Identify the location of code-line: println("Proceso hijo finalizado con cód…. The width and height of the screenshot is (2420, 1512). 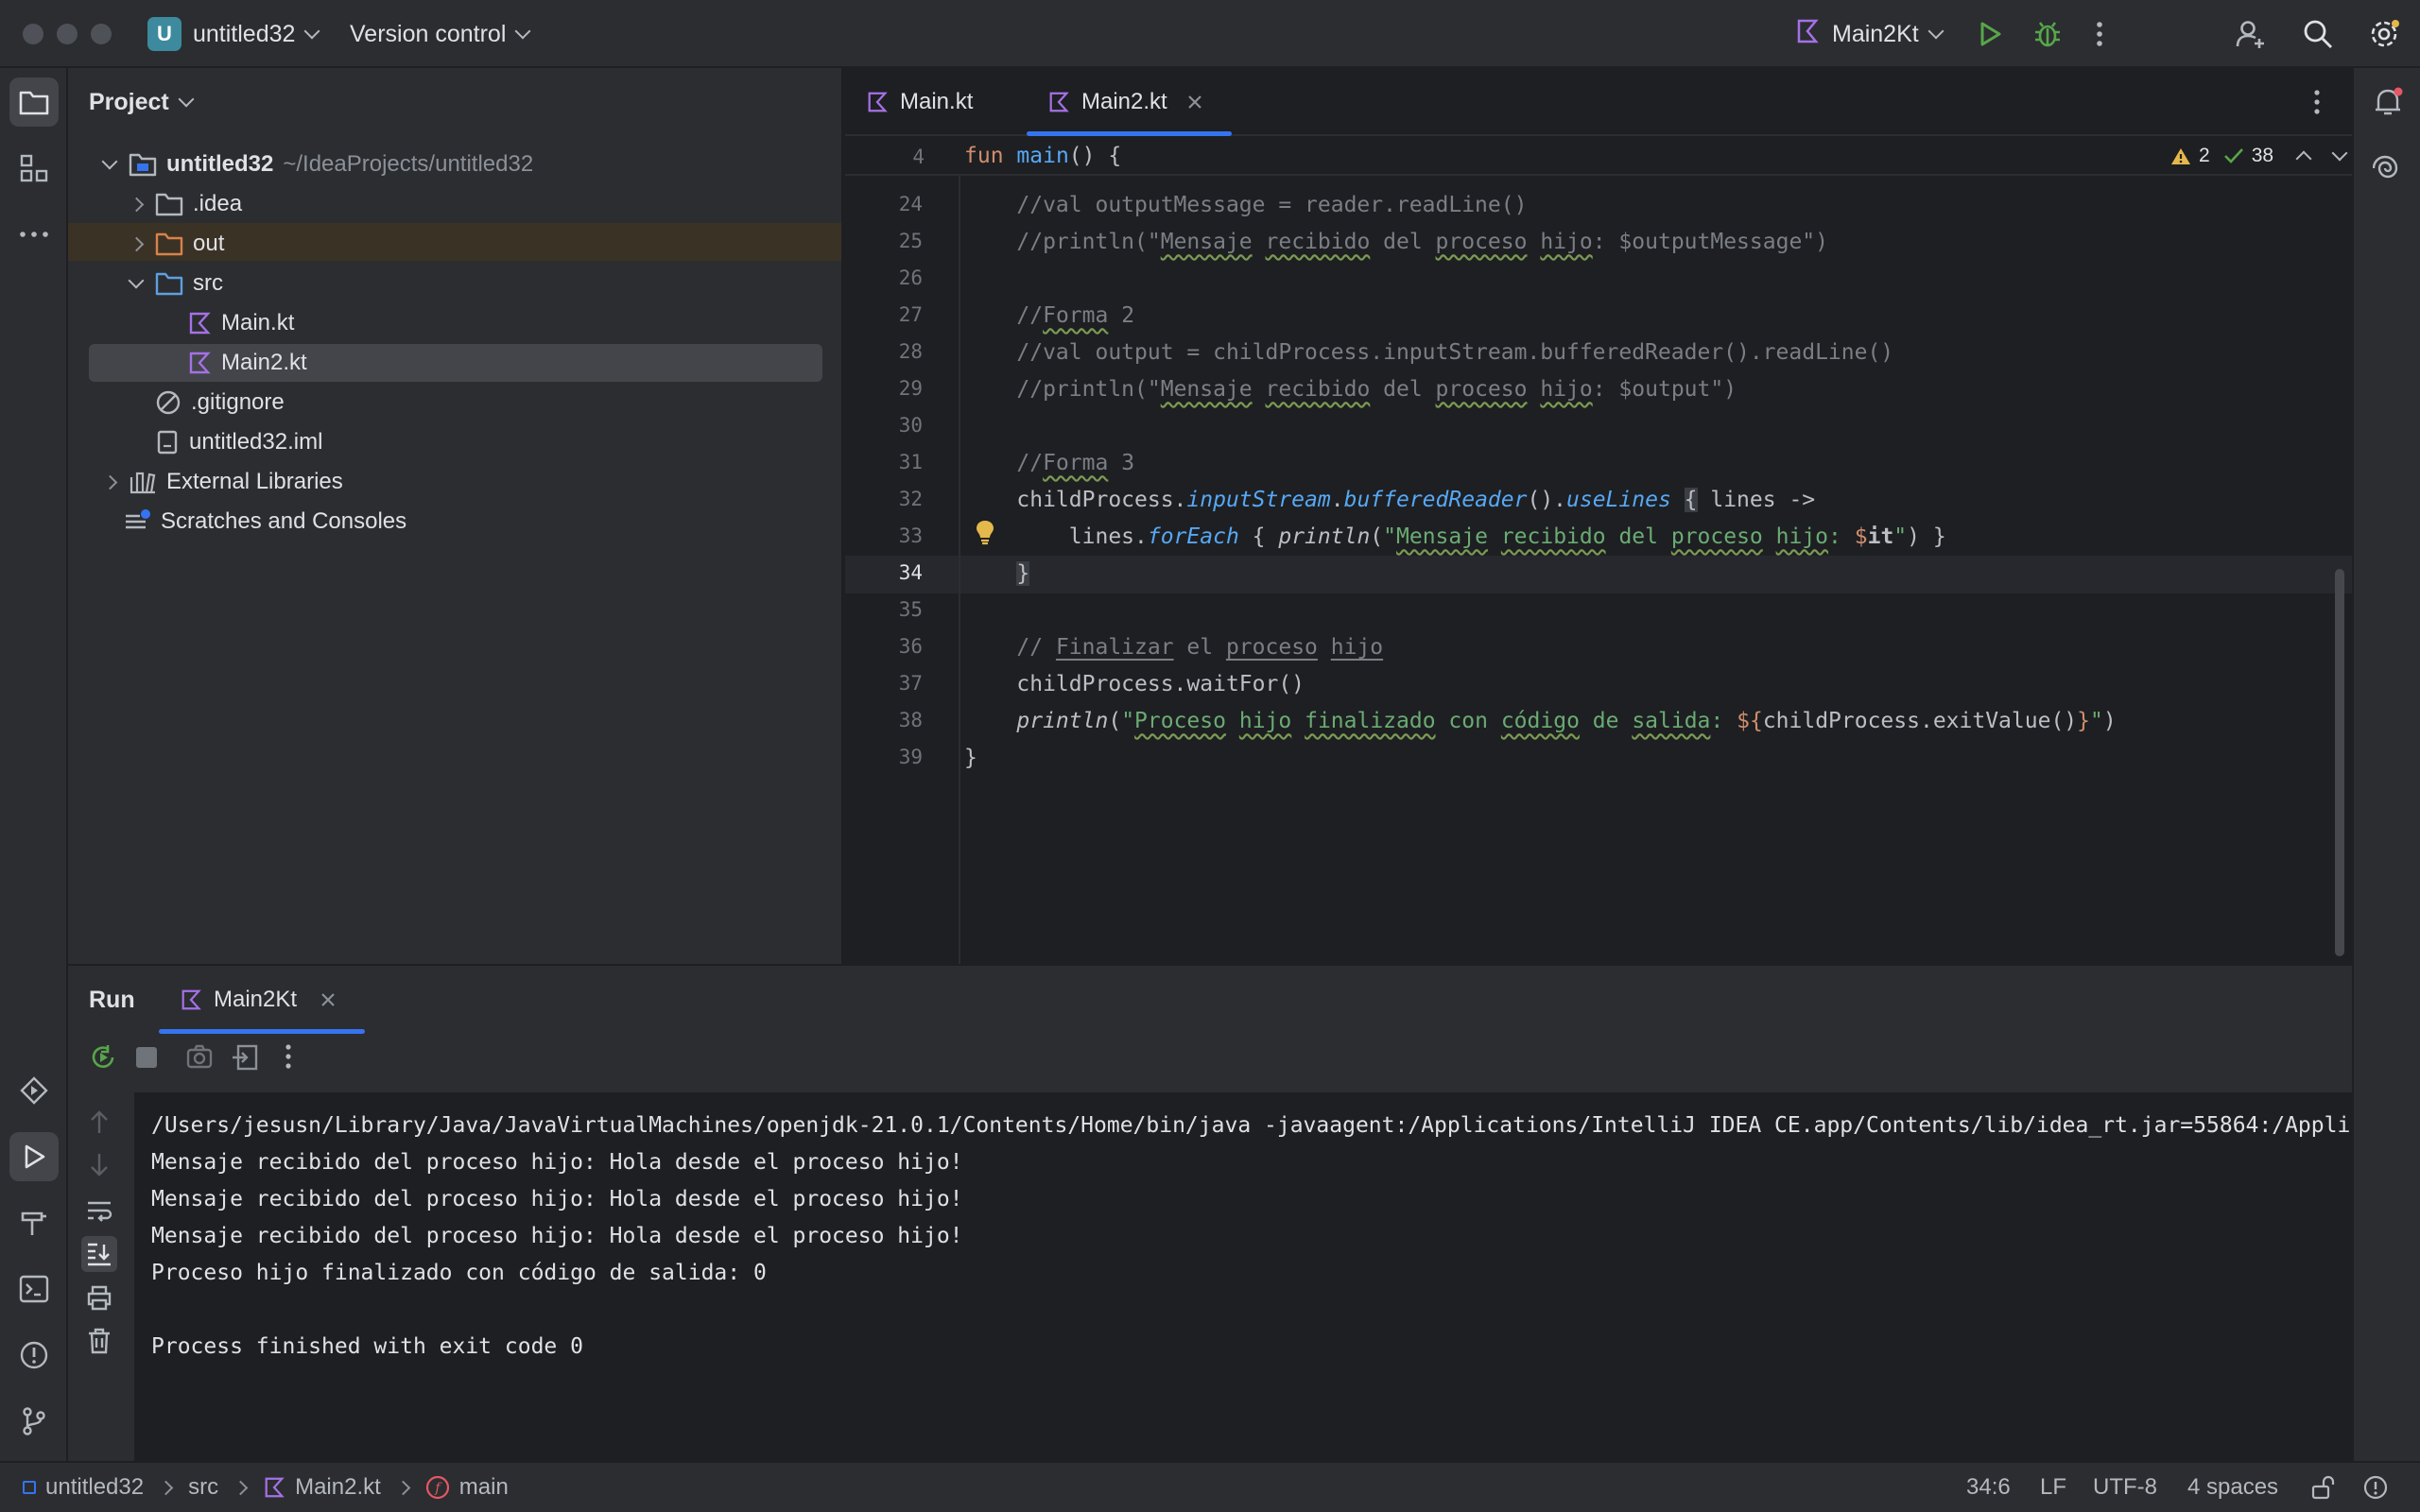
(1540, 720).